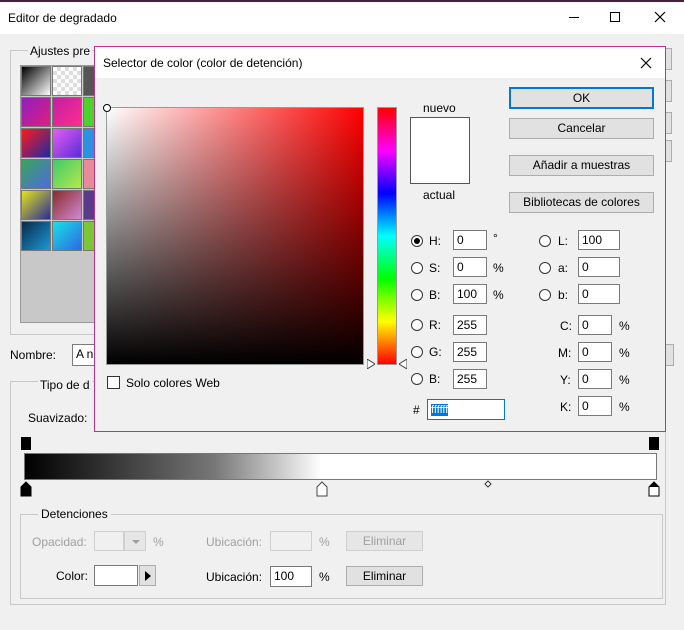 The height and width of the screenshot is (630, 684). Describe the element at coordinates (291, 541) in the screenshot. I see `opacity-location-field` at that location.